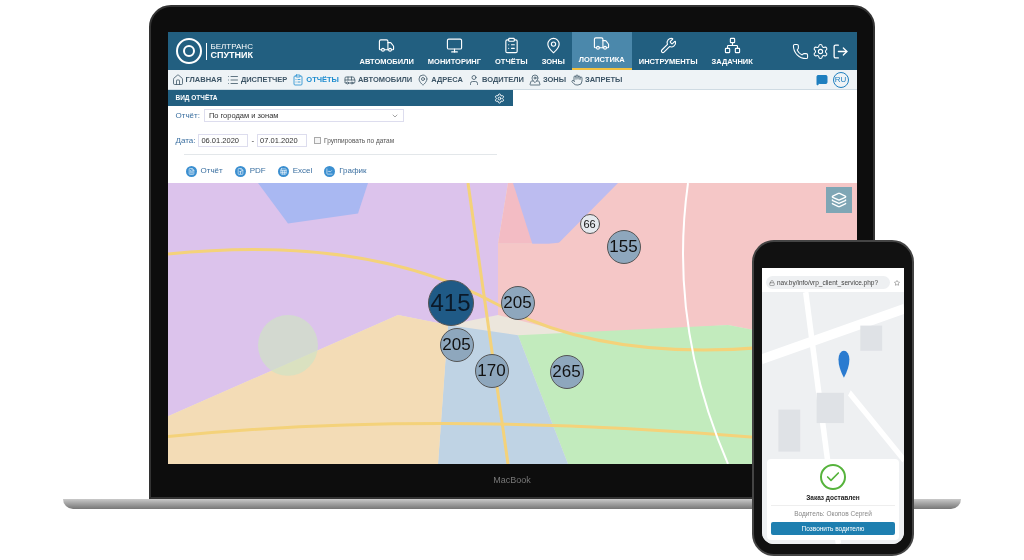 The height and width of the screenshot is (560, 1024). What do you see at coordinates (232, 55) in the screenshot?
I see `brand-name: СПУТНИК` at bounding box center [232, 55].